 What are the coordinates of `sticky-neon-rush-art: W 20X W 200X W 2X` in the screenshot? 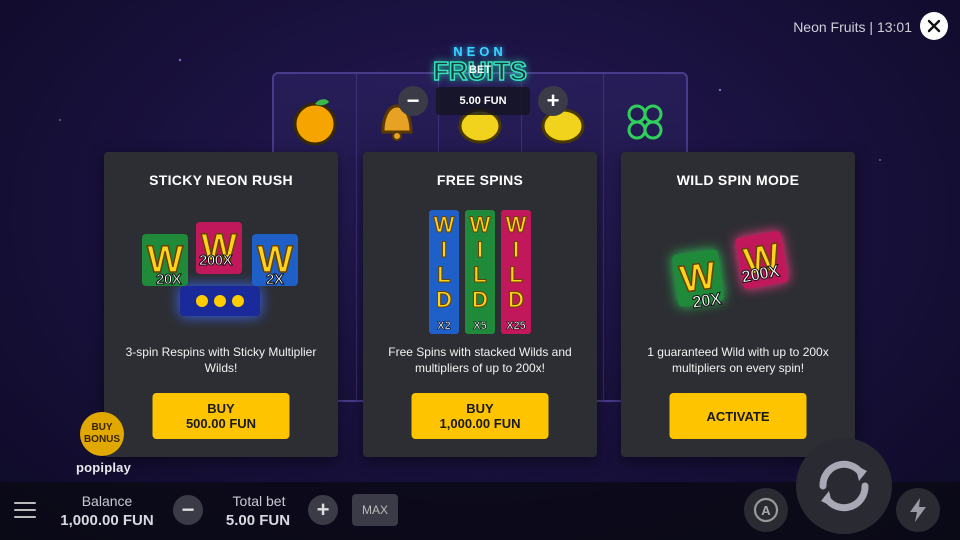 It's located at (221, 269).